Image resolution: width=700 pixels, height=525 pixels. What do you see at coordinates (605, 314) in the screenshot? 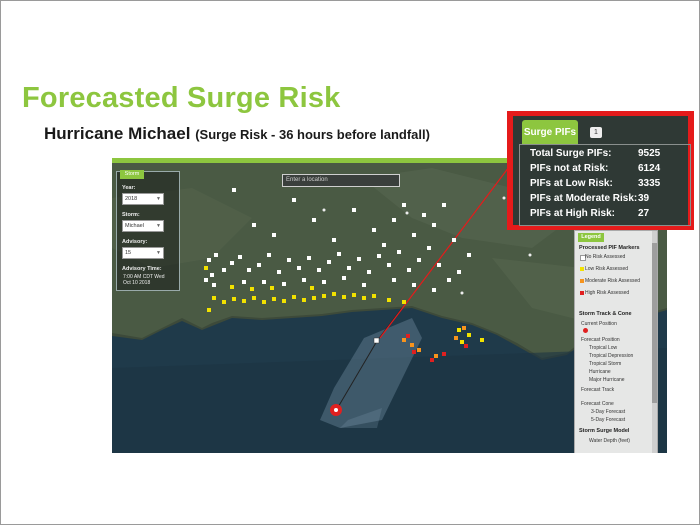
I see `track-header: Storm Track & Cone` at bounding box center [605, 314].